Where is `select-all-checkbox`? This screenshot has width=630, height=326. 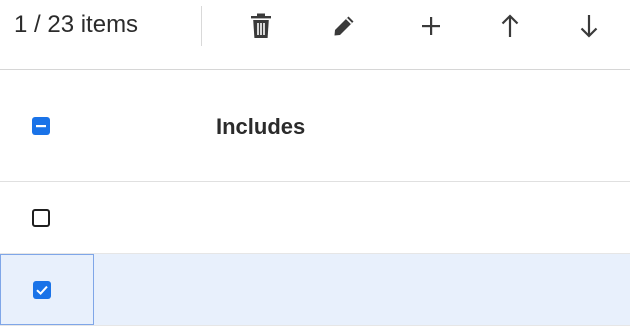
select-all-checkbox is located at coordinates (41, 126).